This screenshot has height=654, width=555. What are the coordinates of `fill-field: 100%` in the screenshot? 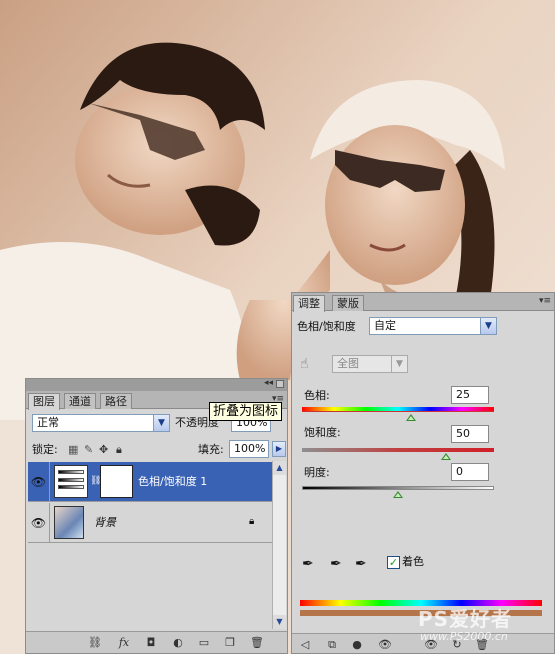 It's located at (249, 449).